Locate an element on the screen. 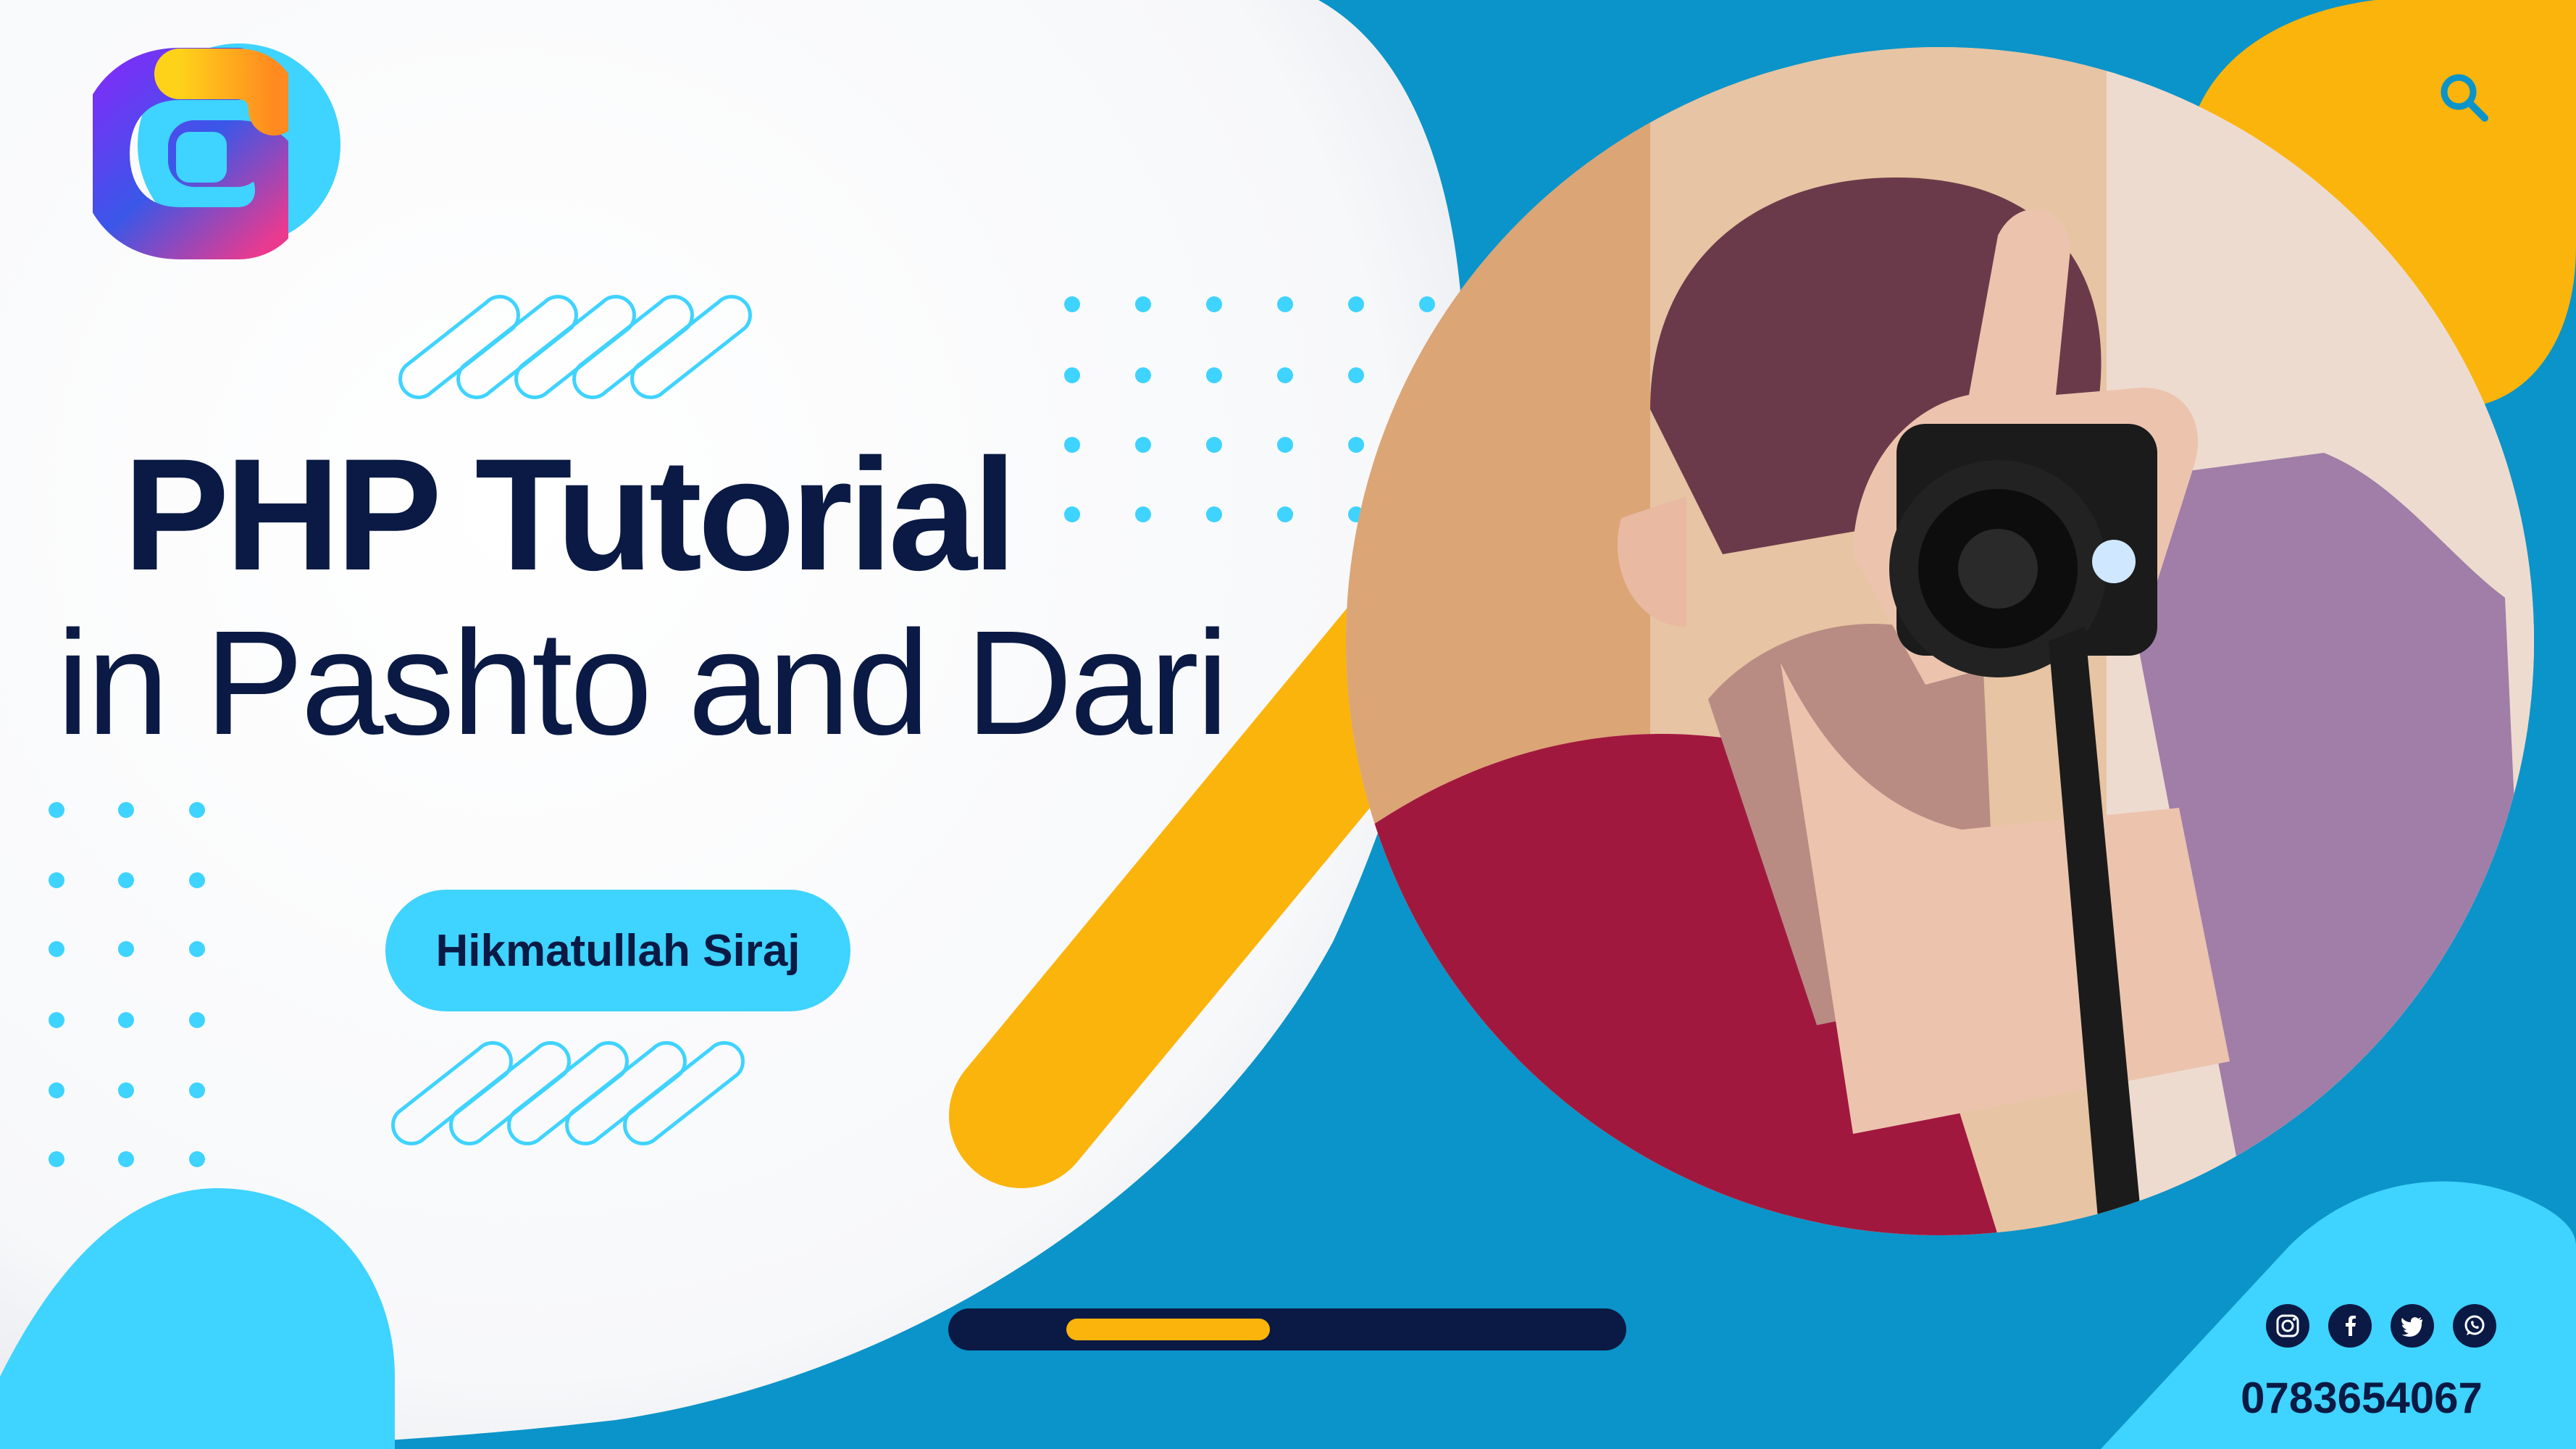 The image size is (2576, 1449). progress-track is located at coordinates (1287, 1329).